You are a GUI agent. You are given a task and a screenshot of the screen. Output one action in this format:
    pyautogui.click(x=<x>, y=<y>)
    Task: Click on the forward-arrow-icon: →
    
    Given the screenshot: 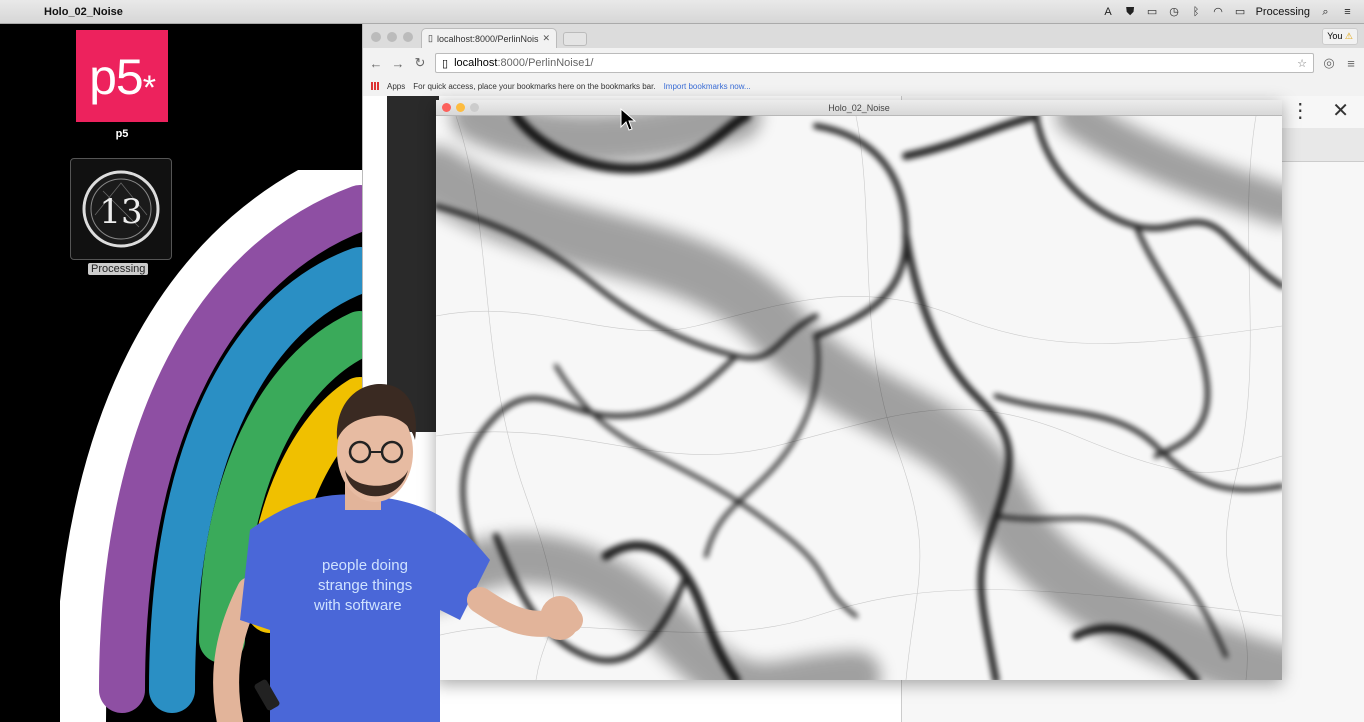 What is the action you would take?
    pyautogui.click(x=398, y=63)
    